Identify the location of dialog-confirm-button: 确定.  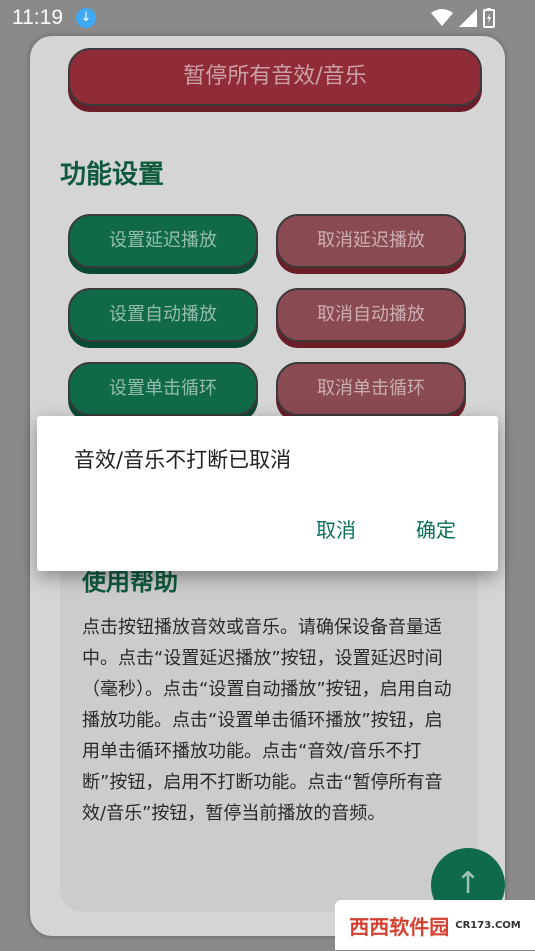
(436, 528).